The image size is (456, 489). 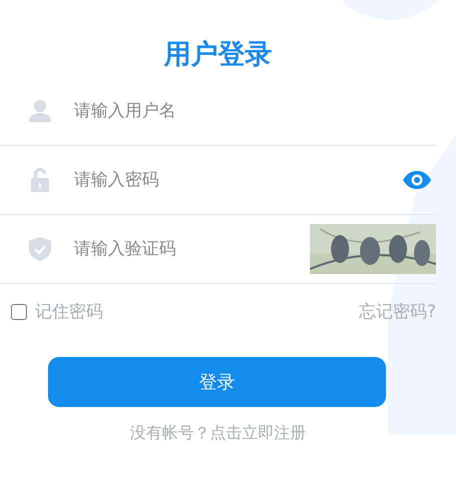 What do you see at coordinates (255, 111) in the screenshot?
I see `username-field: 请输入用户名` at bounding box center [255, 111].